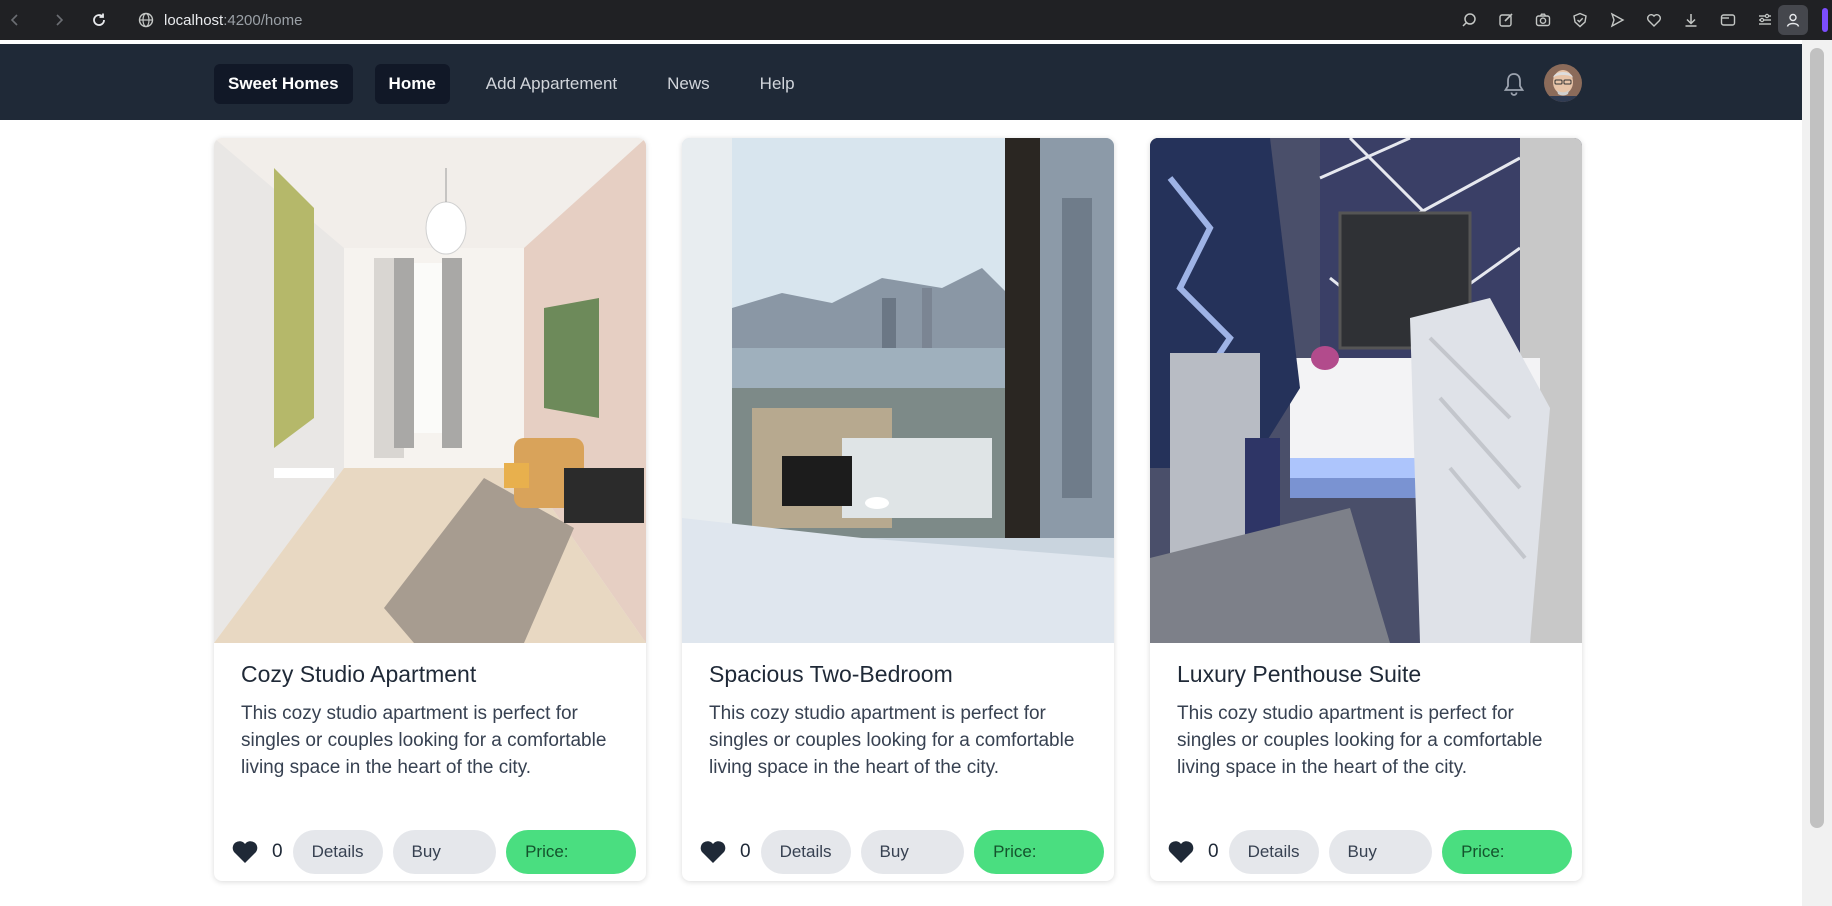 The height and width of the screenshot is (906, 1832). I want to click on card-title: Luxury Penthouse Suite, so click(1299, 674).